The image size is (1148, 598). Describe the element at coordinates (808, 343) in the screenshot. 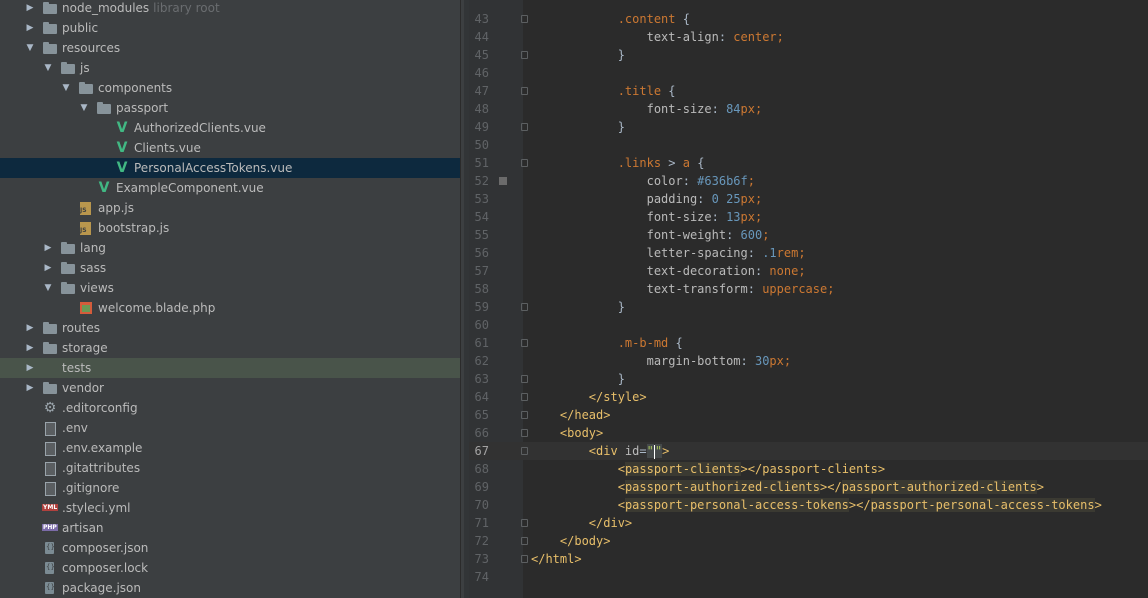

I see `code-line: 61 .m-b-md {` at that location.